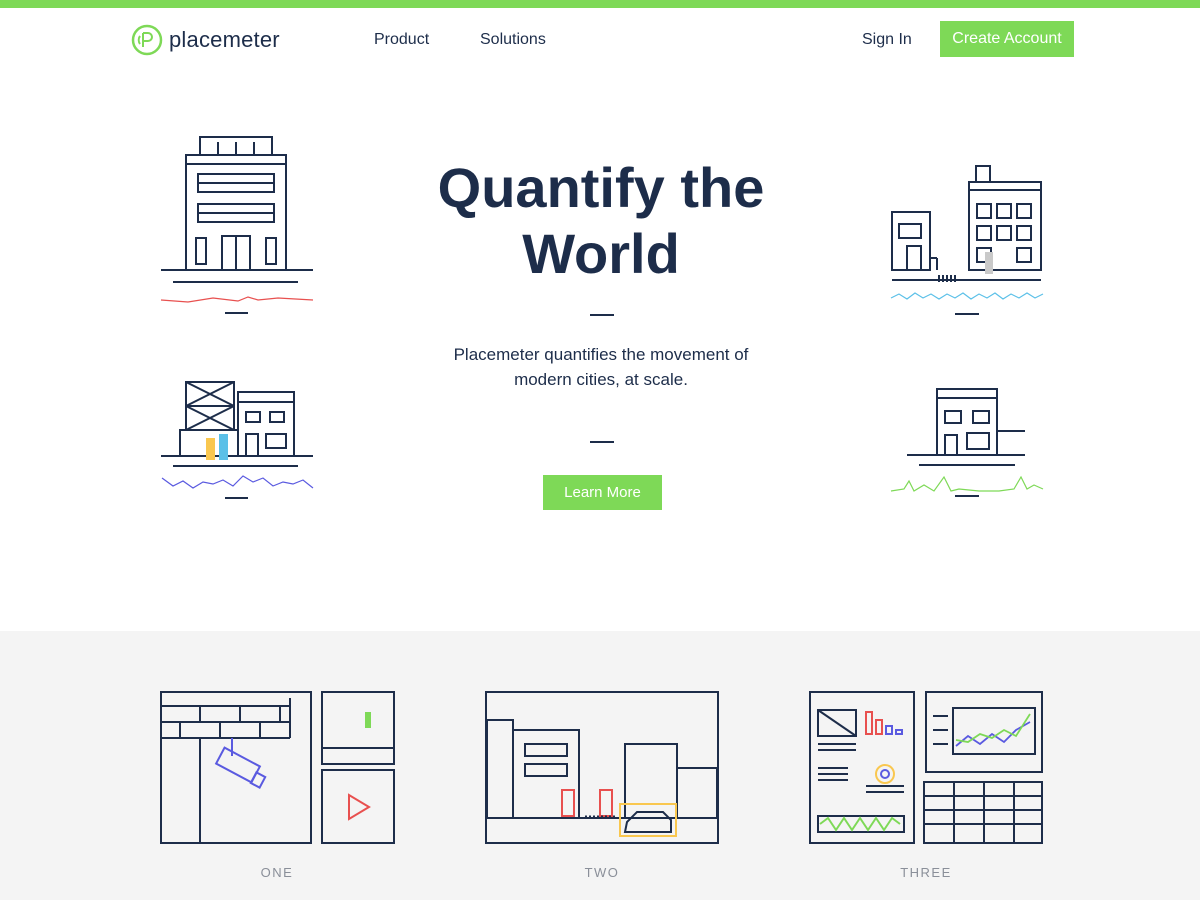  I want to click on step-two-illustration, so click(603, 768).